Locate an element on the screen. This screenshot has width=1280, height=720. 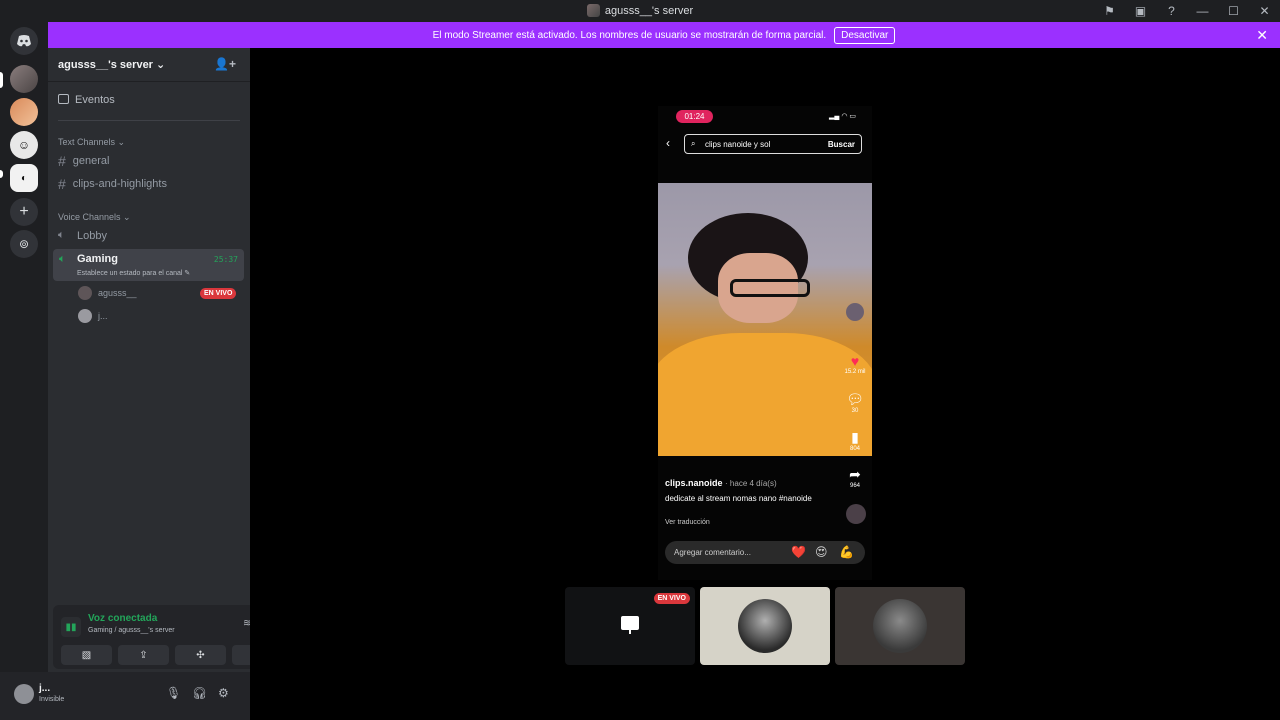
video-frame: ♥ 15.2 mil 💬︎ 30 ▮ 804 is located at coordinates (765, 319).